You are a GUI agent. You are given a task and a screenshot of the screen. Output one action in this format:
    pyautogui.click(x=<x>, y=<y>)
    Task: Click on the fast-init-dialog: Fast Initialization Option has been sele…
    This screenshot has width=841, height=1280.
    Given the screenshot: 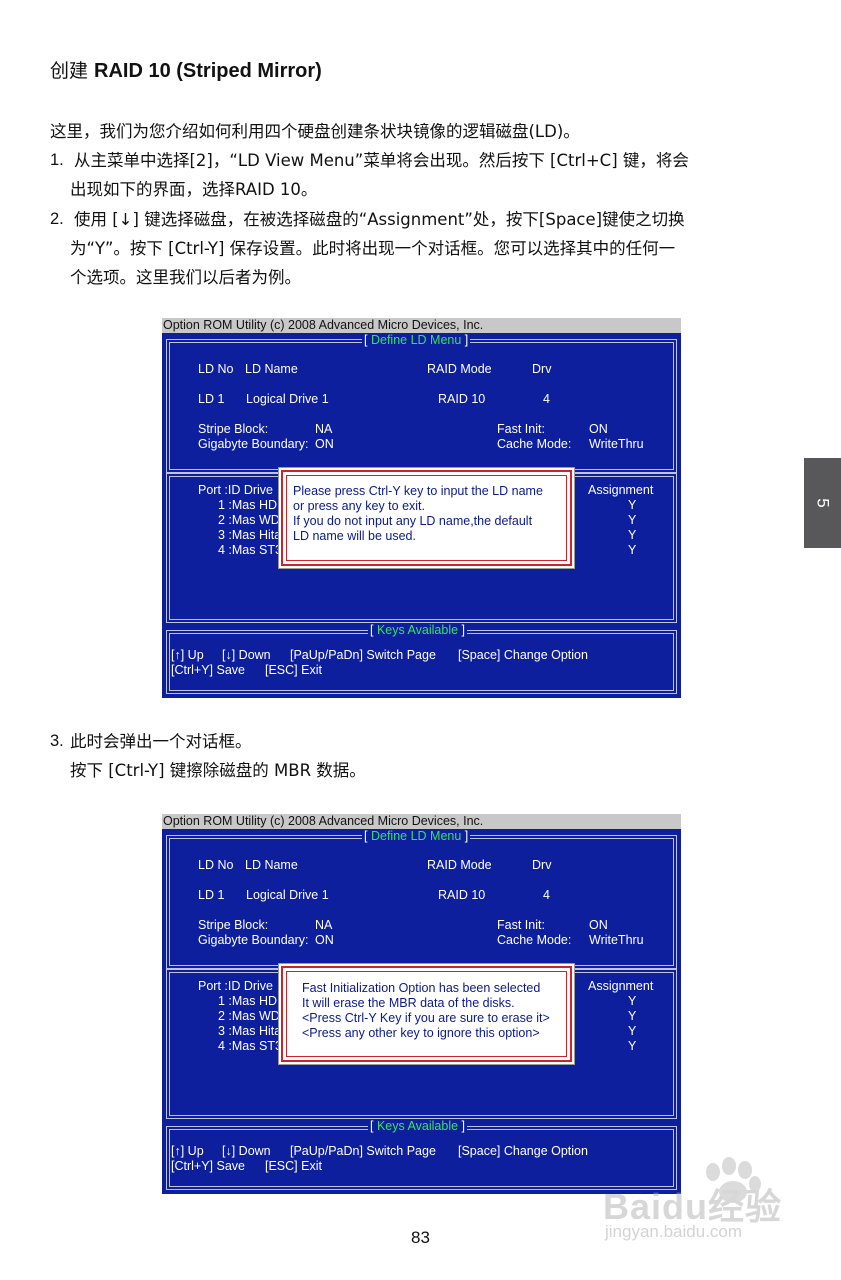 What is the action you would take?
    pyautogui.click(x=426, y=1014)
    